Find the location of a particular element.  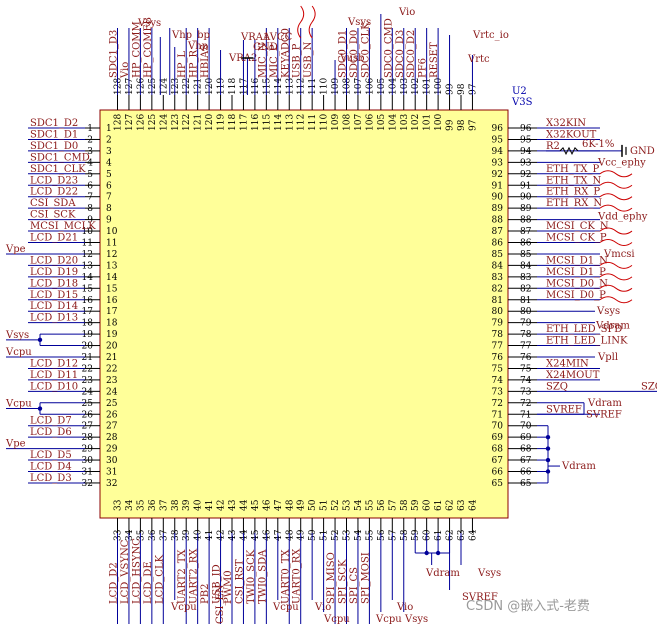

left-net-label: LCD_D6 is located at coordinates (51, 432).